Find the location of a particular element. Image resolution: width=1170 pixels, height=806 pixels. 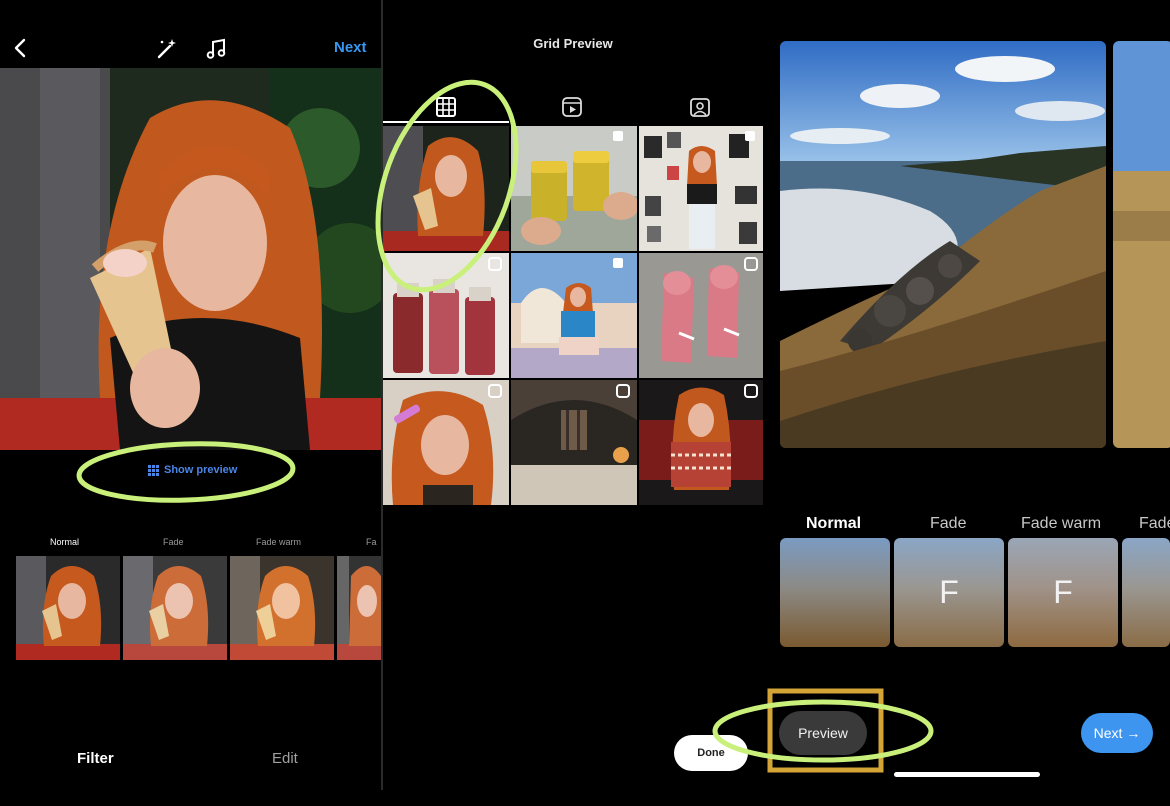

filter-label-fade-warm: Fade warm is located at coordinates (278, 542).